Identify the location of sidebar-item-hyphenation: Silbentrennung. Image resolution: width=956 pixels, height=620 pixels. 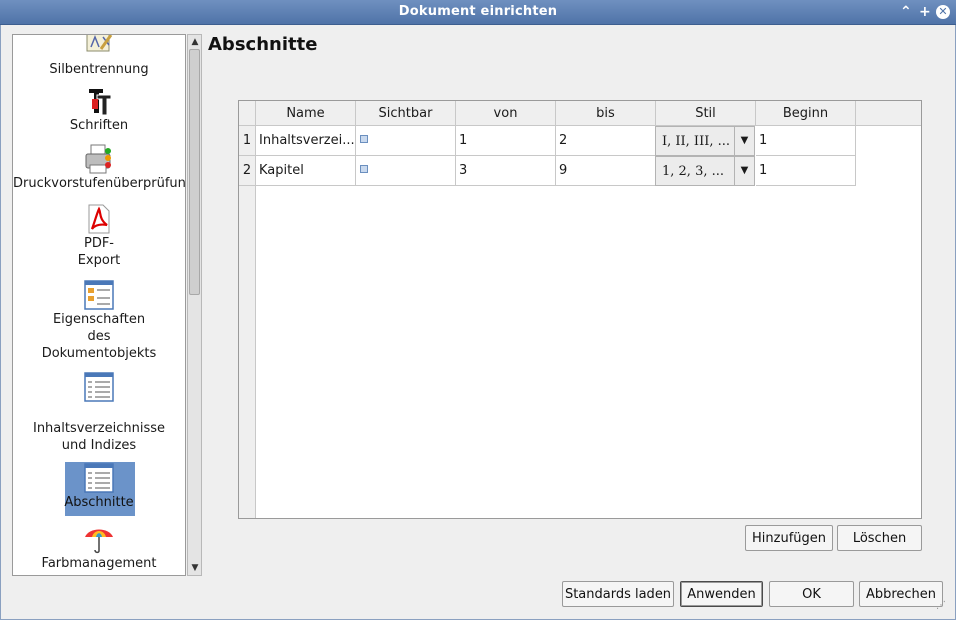
(99, 56).